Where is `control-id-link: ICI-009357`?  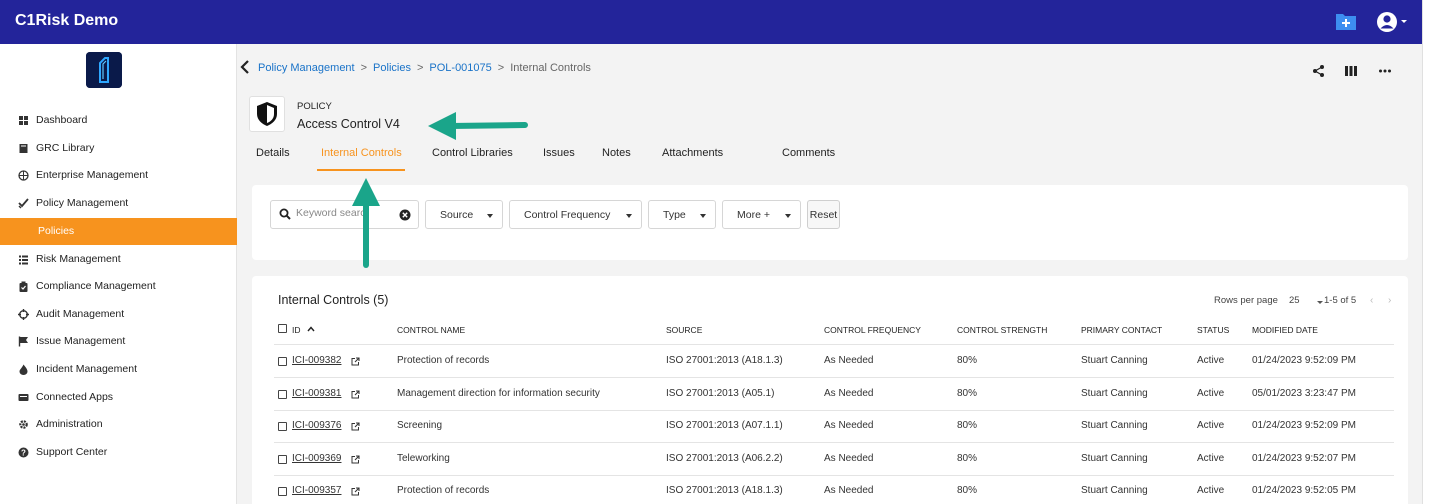 control-id-link: ICI-009357 is located at coordinates (316, 490).